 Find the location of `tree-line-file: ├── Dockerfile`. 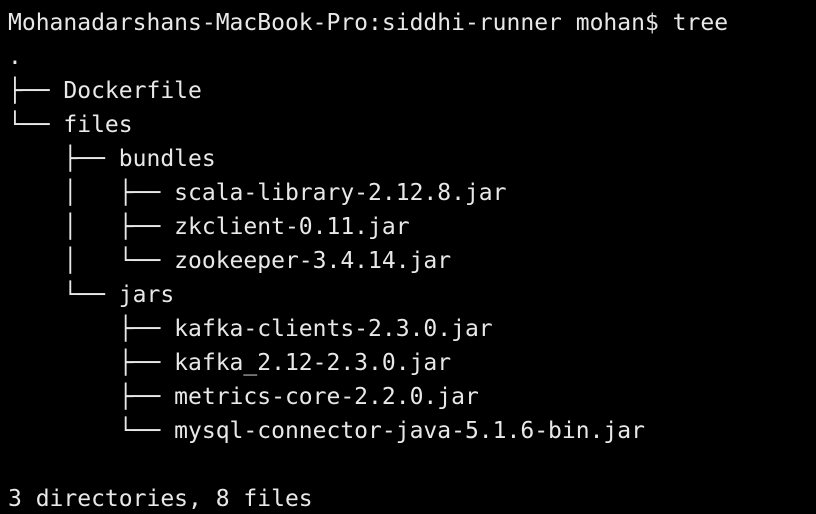

tree-line-file: ├── Dockerfile is located at coordinates (412, 91).